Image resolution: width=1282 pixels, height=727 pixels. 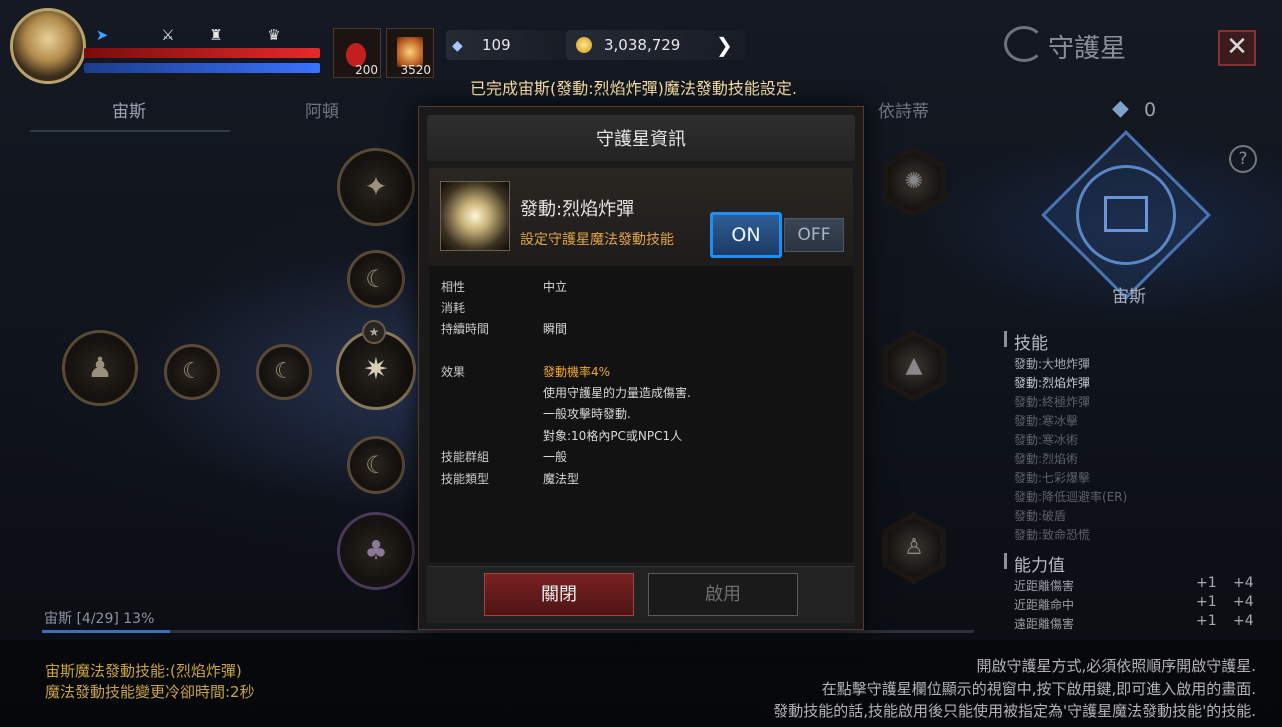 I want to click on skill-item: 發動:大地炸彈, so click(x=1052, y=364).